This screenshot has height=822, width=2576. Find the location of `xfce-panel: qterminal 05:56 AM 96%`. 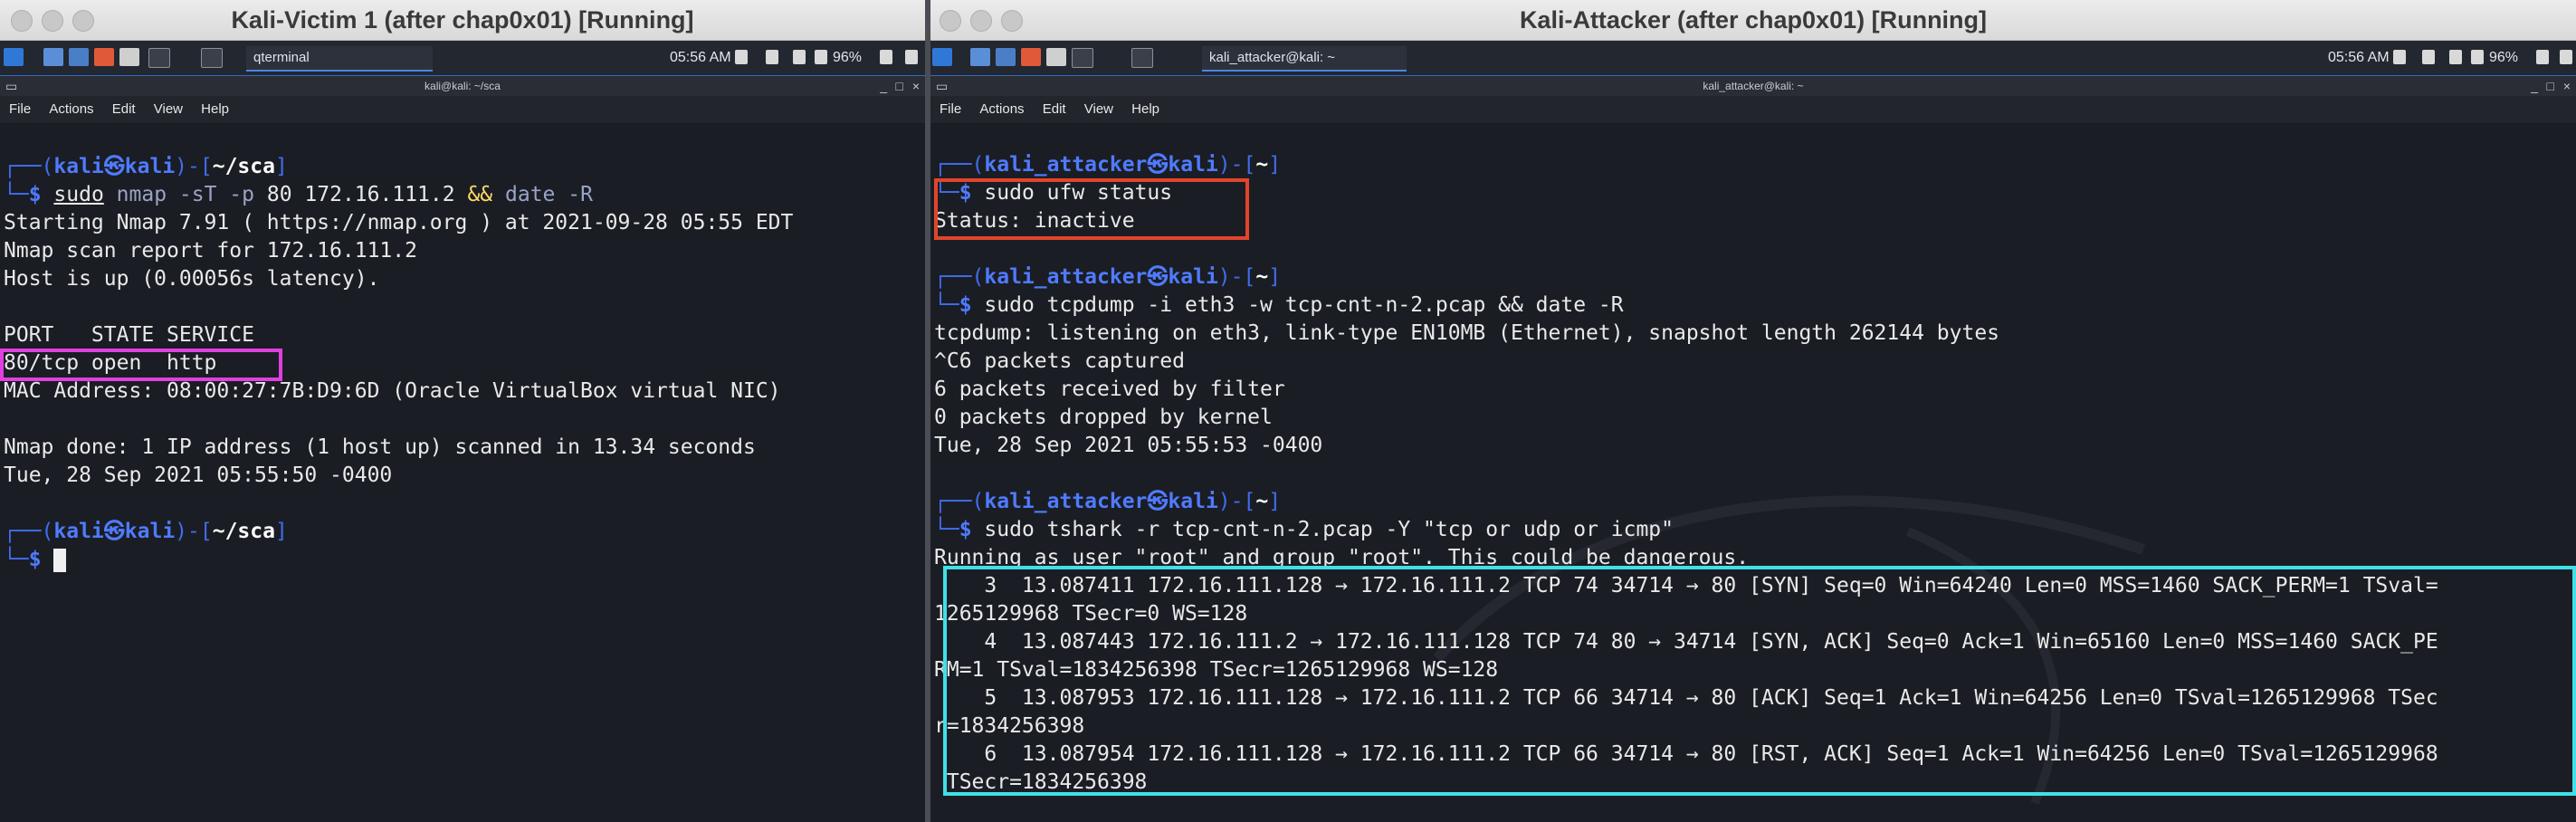

xfce-panel: qterminal 05:56 AM 96% is located at coordinates (462, 59).